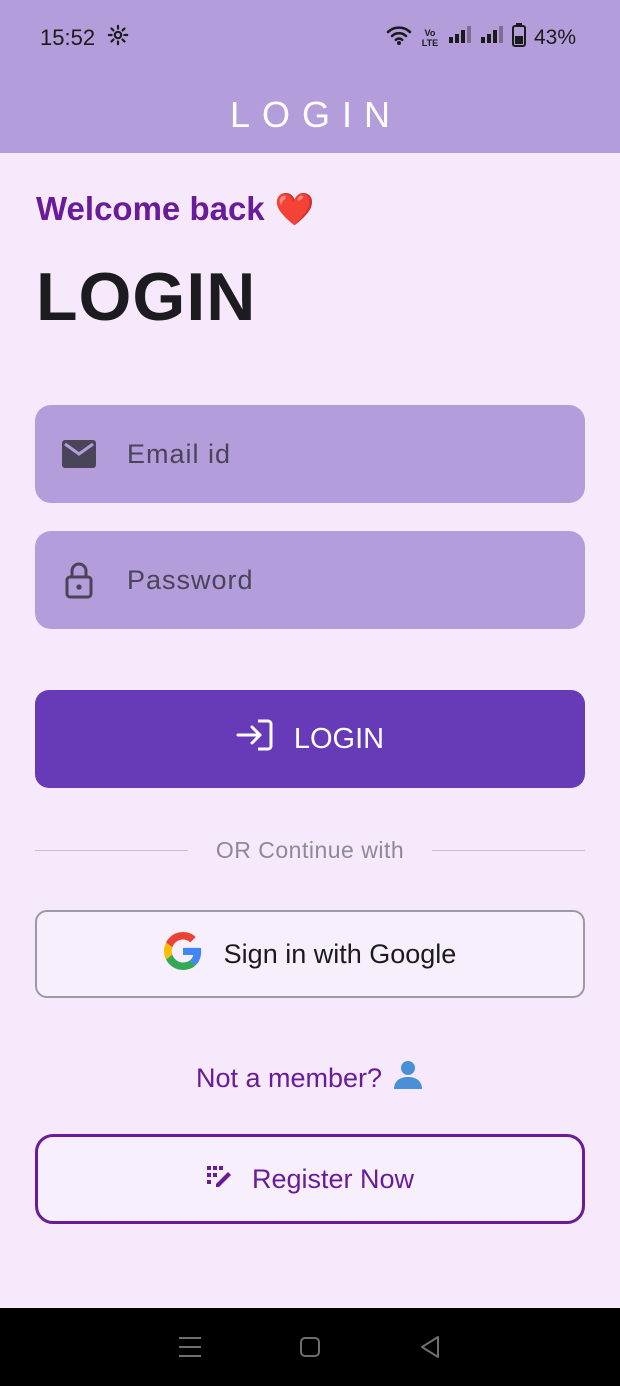 The image size is (620, 1386). What do you see at coordinates (294, 209) in the screenshot?
I see `heart-emoji: ❤️` at bounding box center [294, 209].